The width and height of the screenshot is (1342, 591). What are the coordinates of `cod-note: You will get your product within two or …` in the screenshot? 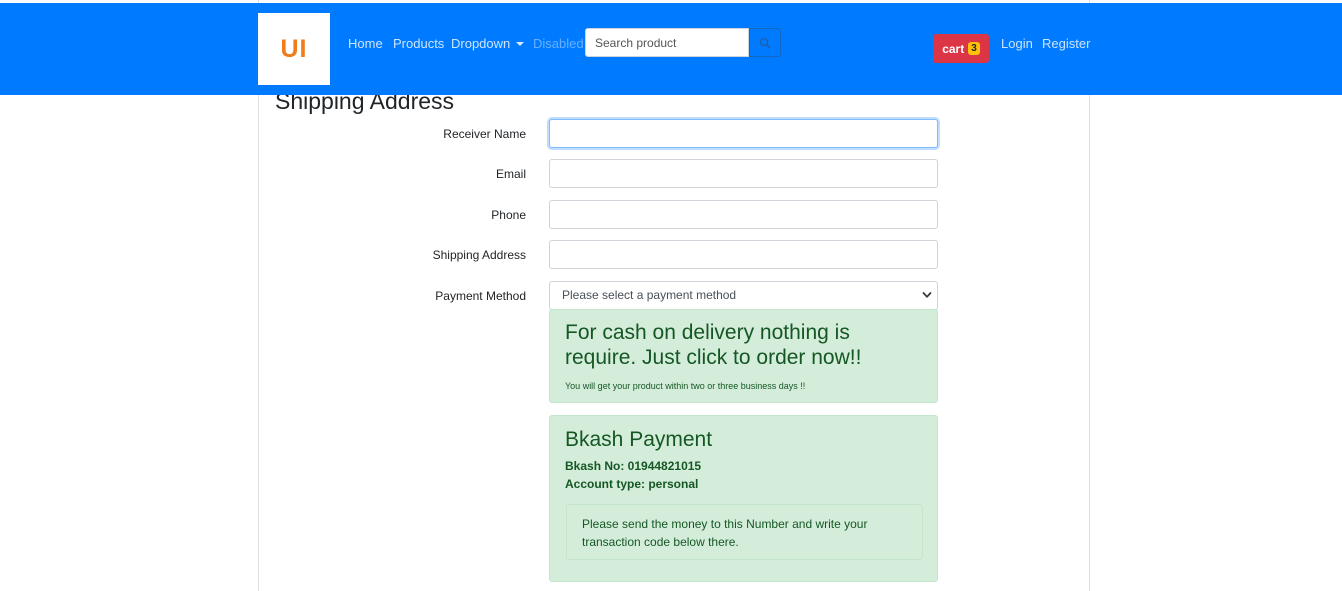 It's located at (685, 386).